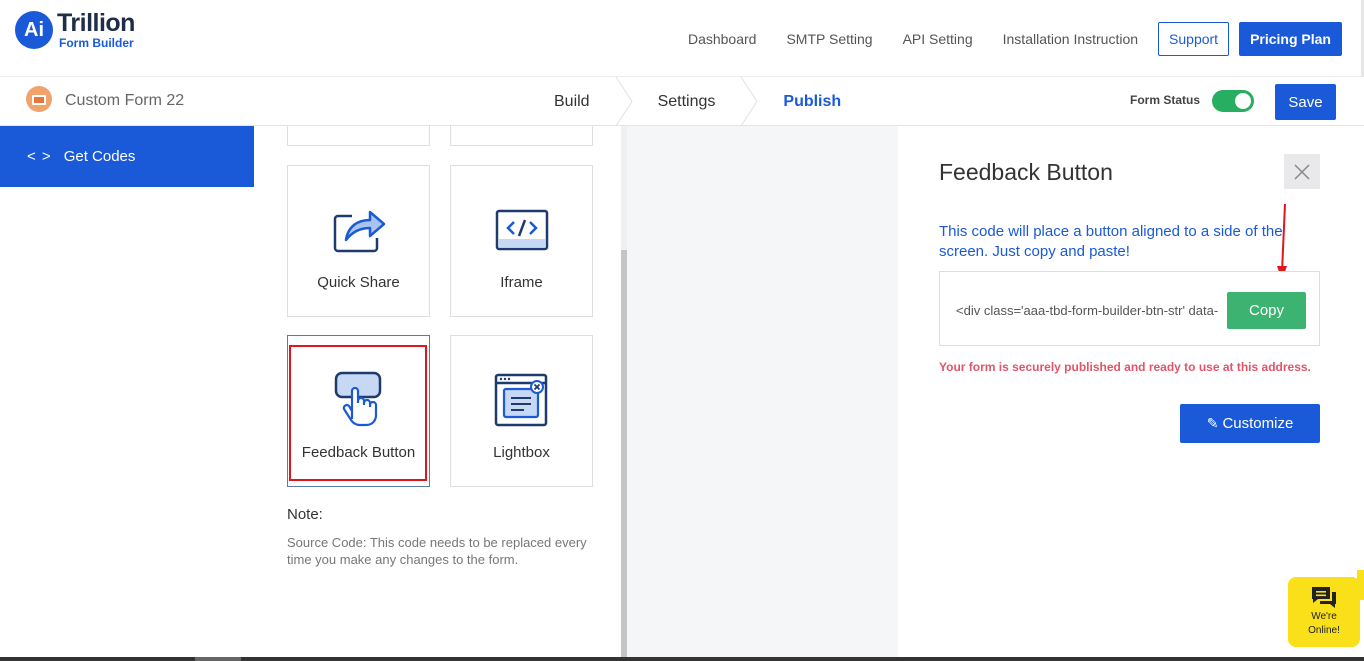 This screenshot has width=1364, height=661. What do you see at coordinates (359, 399) in the screenshot?
I see `hand-click-icon` at bounding box center [359, 399].